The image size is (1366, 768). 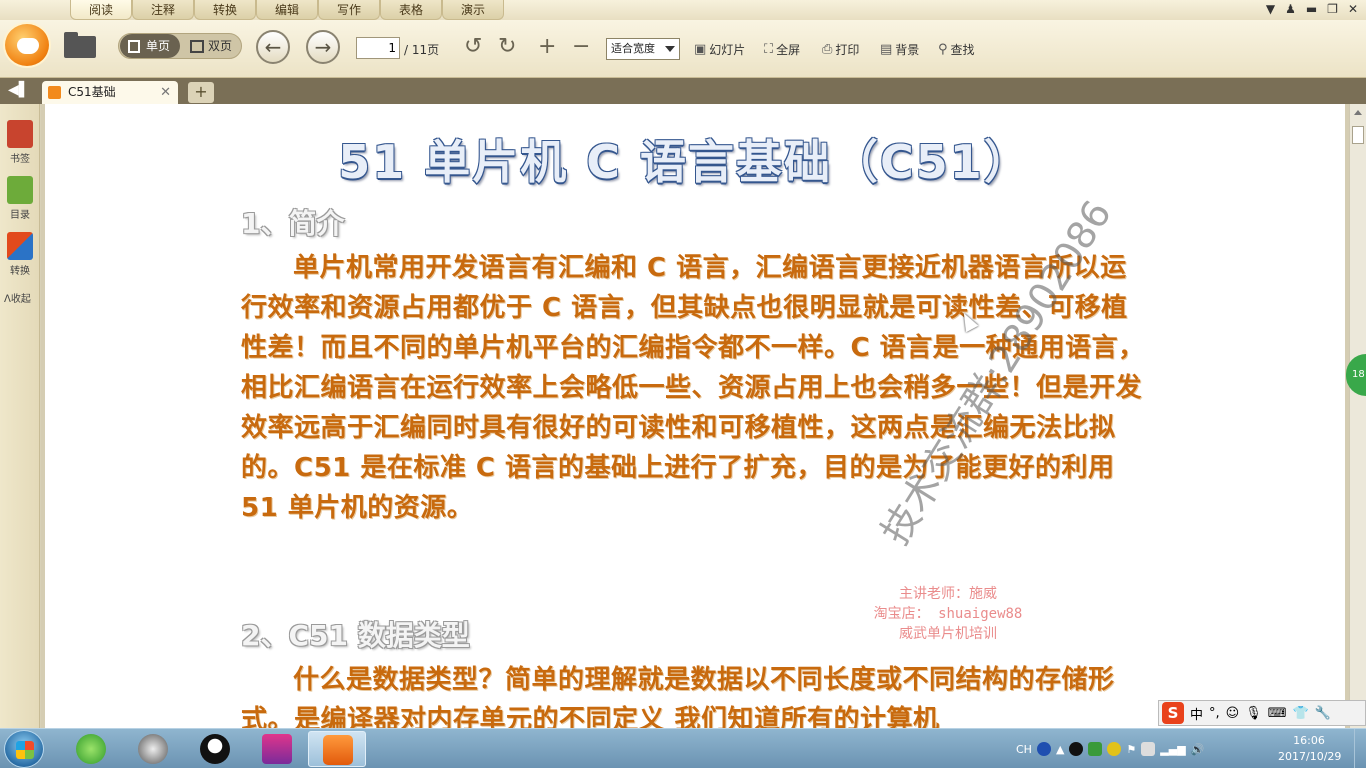 What do you see at coordinates (1332, 9) in the screenshot?
I see `restore-icon: ❐` at bounding box center [1332, 9].